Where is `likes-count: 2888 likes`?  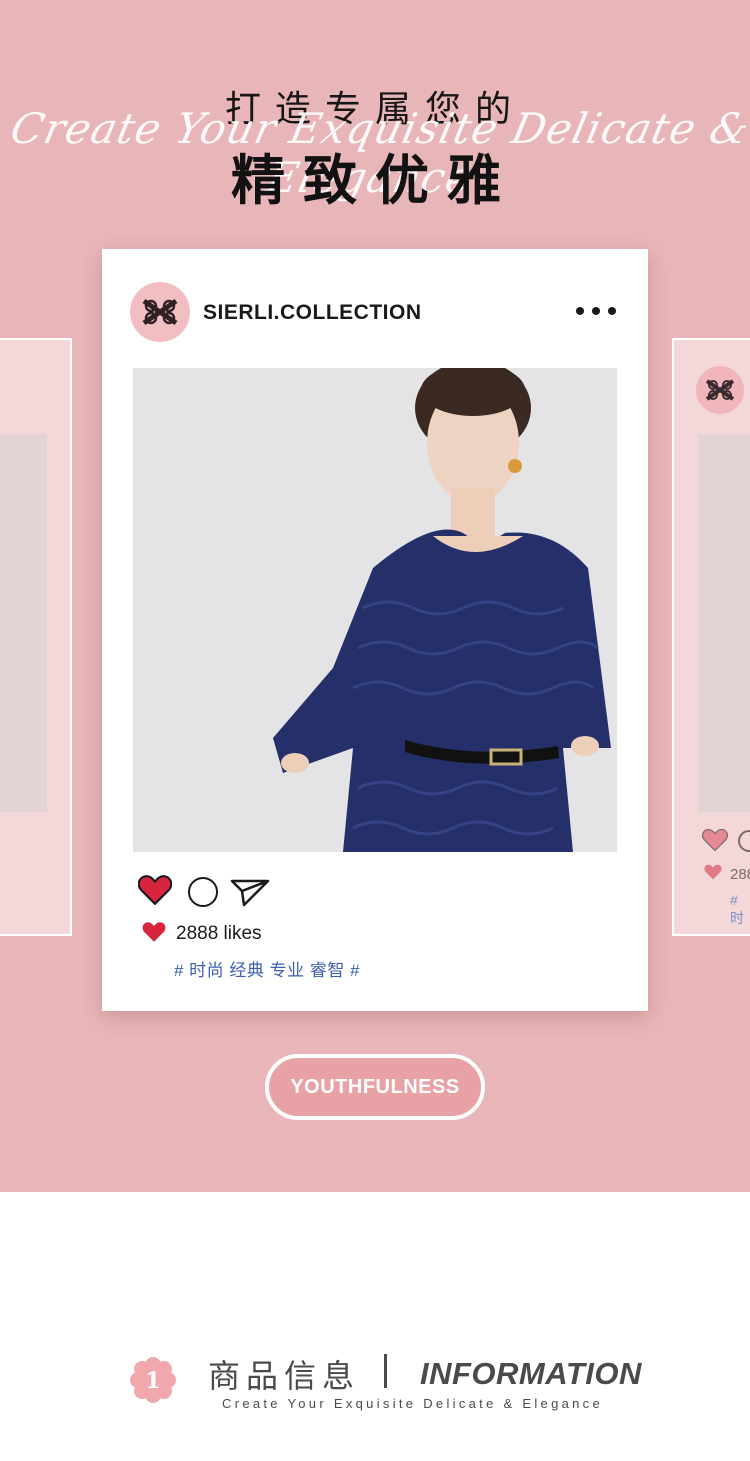
likes-count: 2888 likes is located at coordinates (219, 934).